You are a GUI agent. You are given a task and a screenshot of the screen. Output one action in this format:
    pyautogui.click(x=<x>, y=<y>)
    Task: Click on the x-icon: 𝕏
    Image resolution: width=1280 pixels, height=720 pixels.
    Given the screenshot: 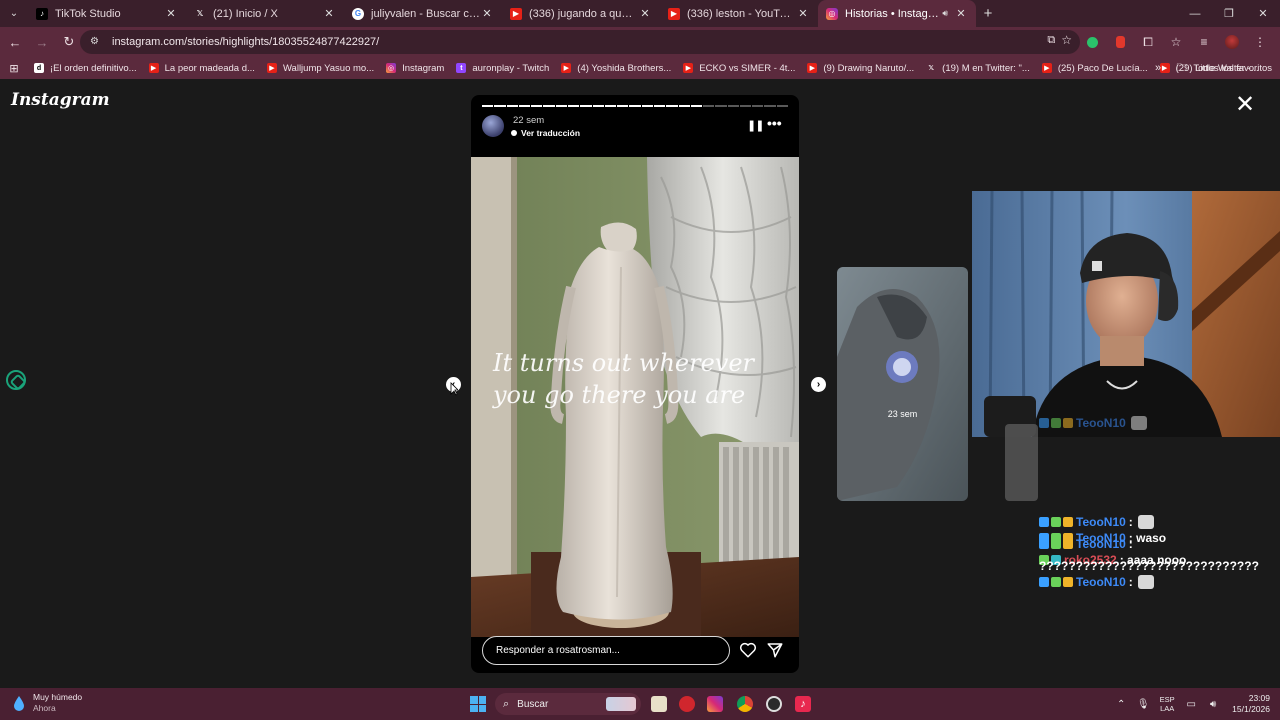 What is the action you would take?
    pyautogui.click(x=931, y=68)
    